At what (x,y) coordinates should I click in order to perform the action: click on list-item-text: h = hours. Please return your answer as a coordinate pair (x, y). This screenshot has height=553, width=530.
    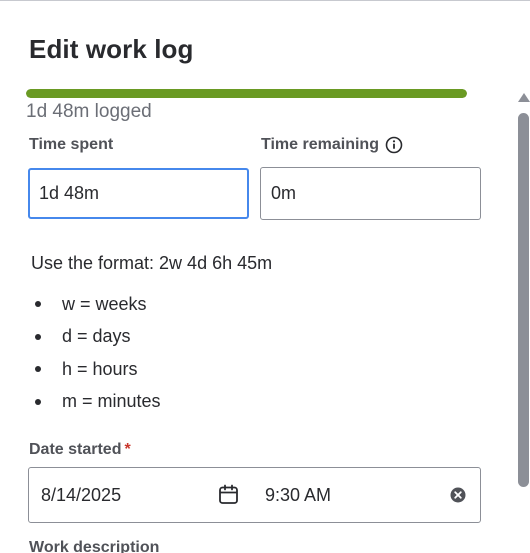
    Looking at the image, I should click on (100, 368).